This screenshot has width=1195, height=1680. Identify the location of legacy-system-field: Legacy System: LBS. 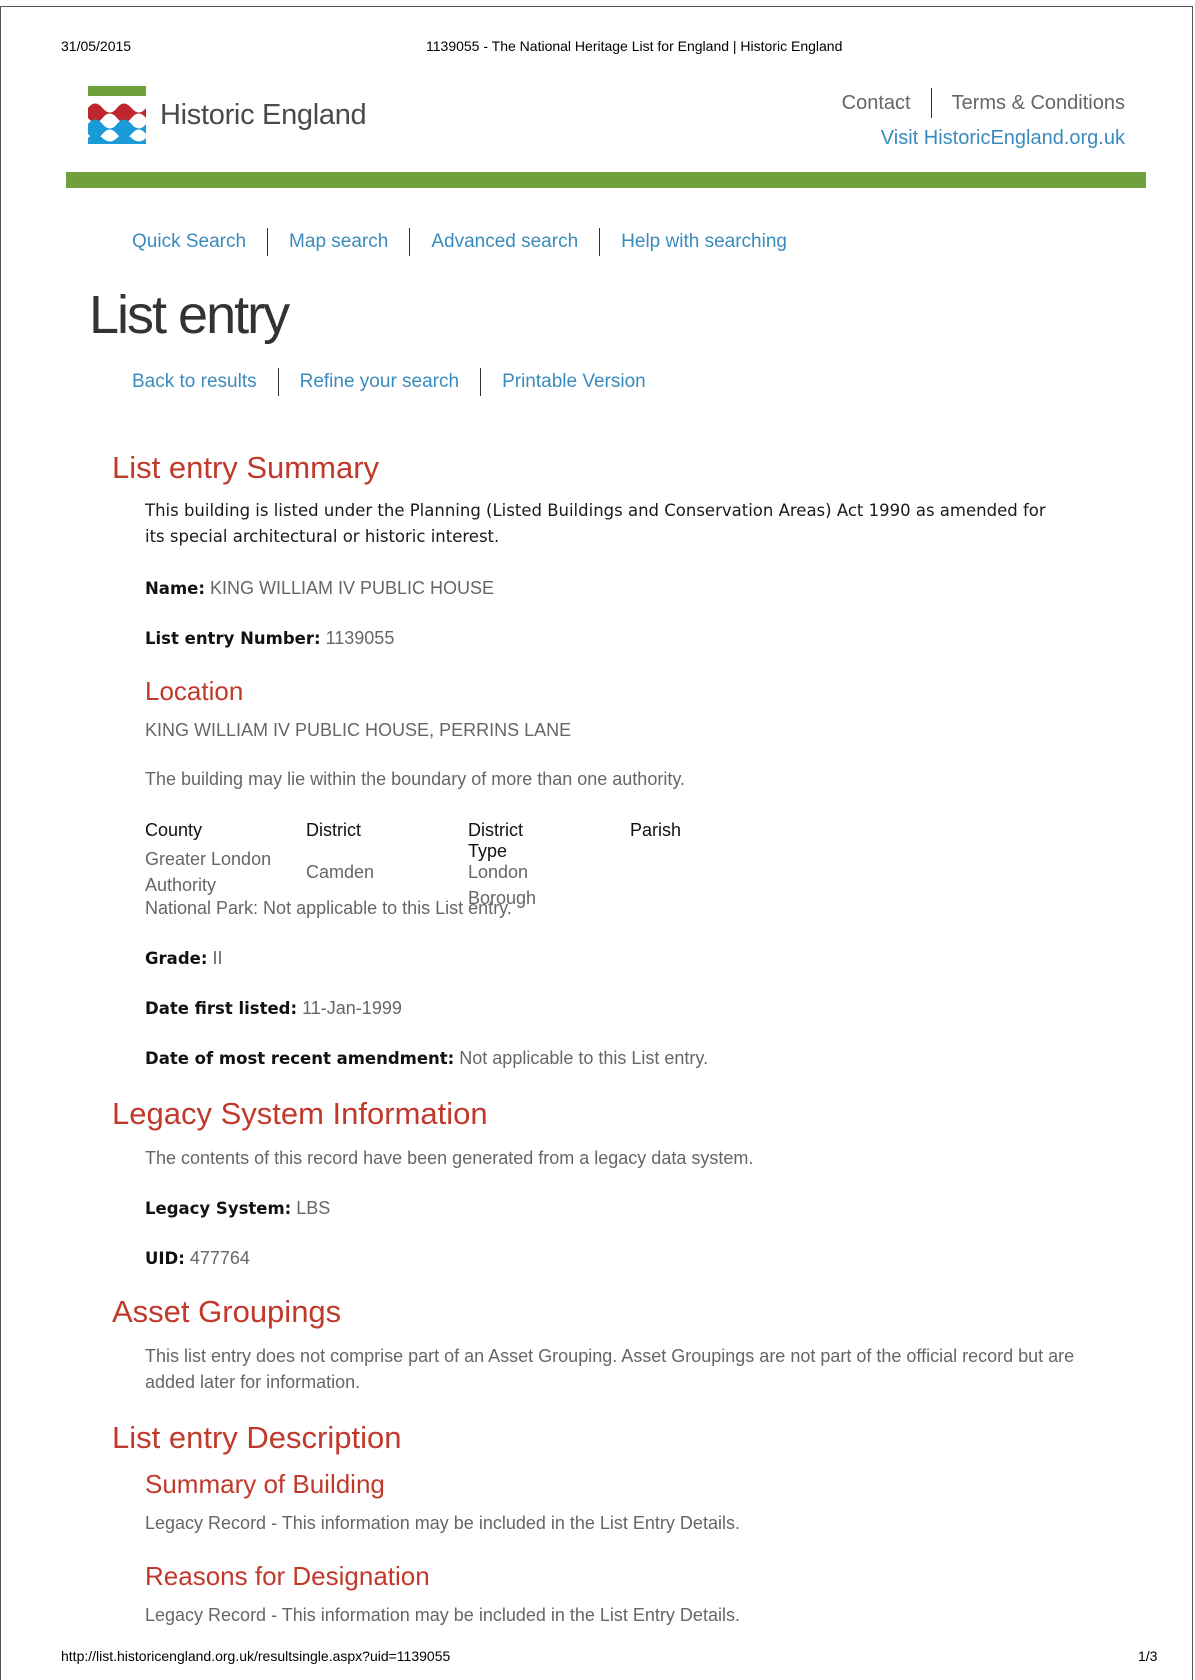
(237, 1208).